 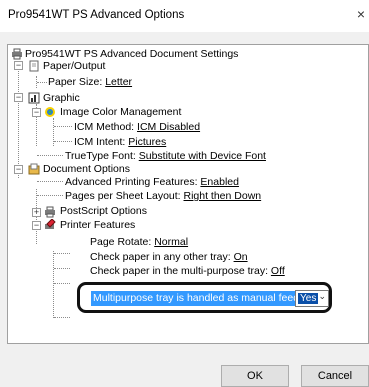 I want to click on paper-size-value: Letter, so click(x=118, y=82).